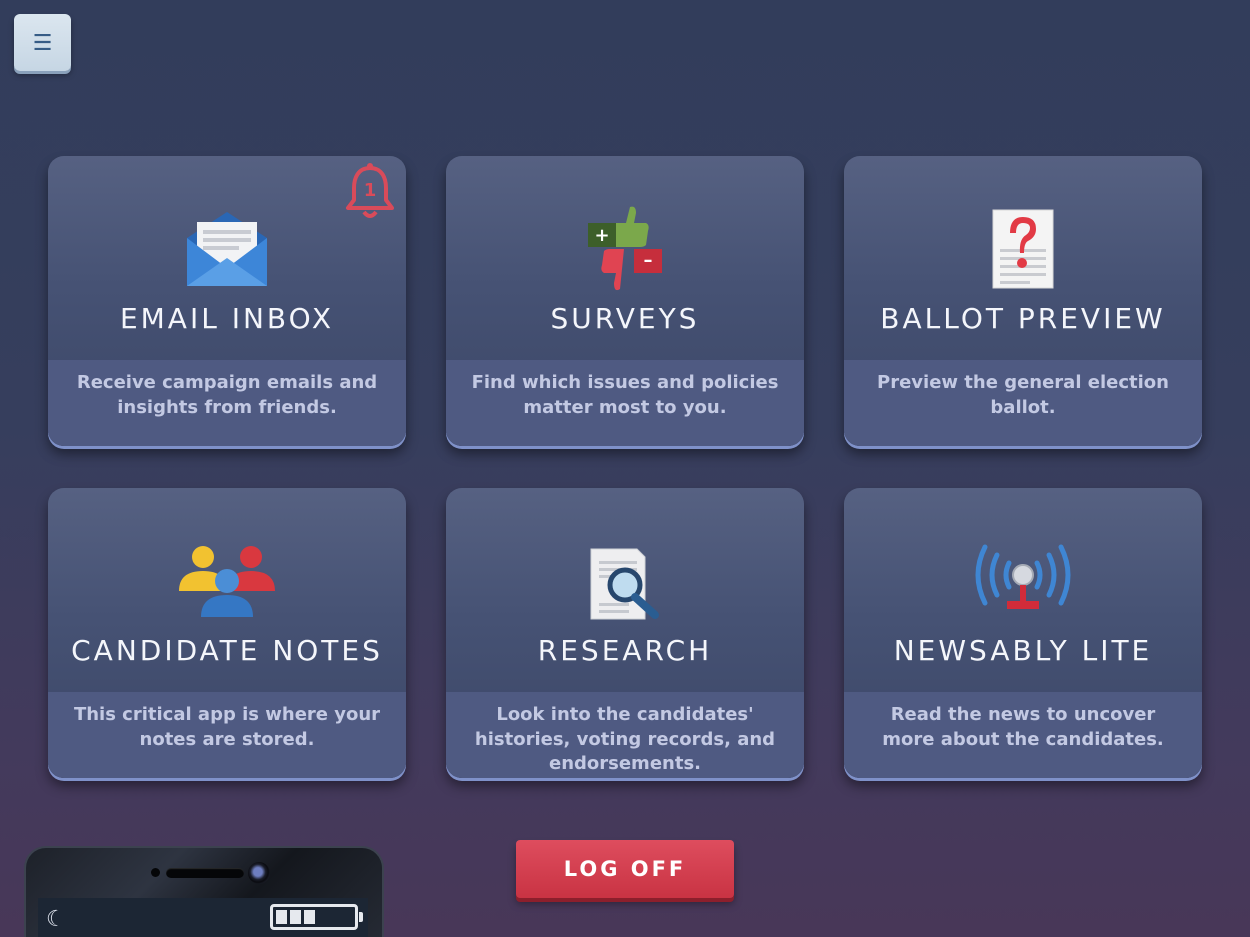 The height and width of the screenshot is (937, 1250). What do you see at coordinates (227, 318) in the screenshot?
I see `card-title: EMAIL INBOX` at bounding box center [227, 318].